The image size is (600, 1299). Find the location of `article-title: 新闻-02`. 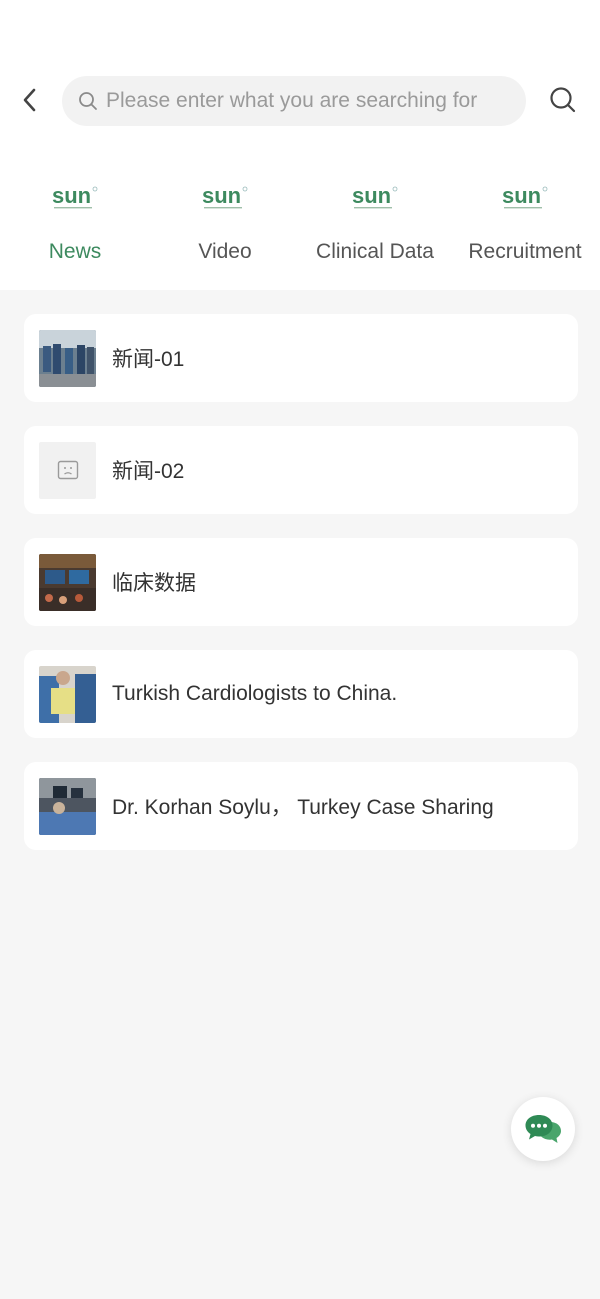

article-title: 新闻-02 is located at coordinates (148, 471).